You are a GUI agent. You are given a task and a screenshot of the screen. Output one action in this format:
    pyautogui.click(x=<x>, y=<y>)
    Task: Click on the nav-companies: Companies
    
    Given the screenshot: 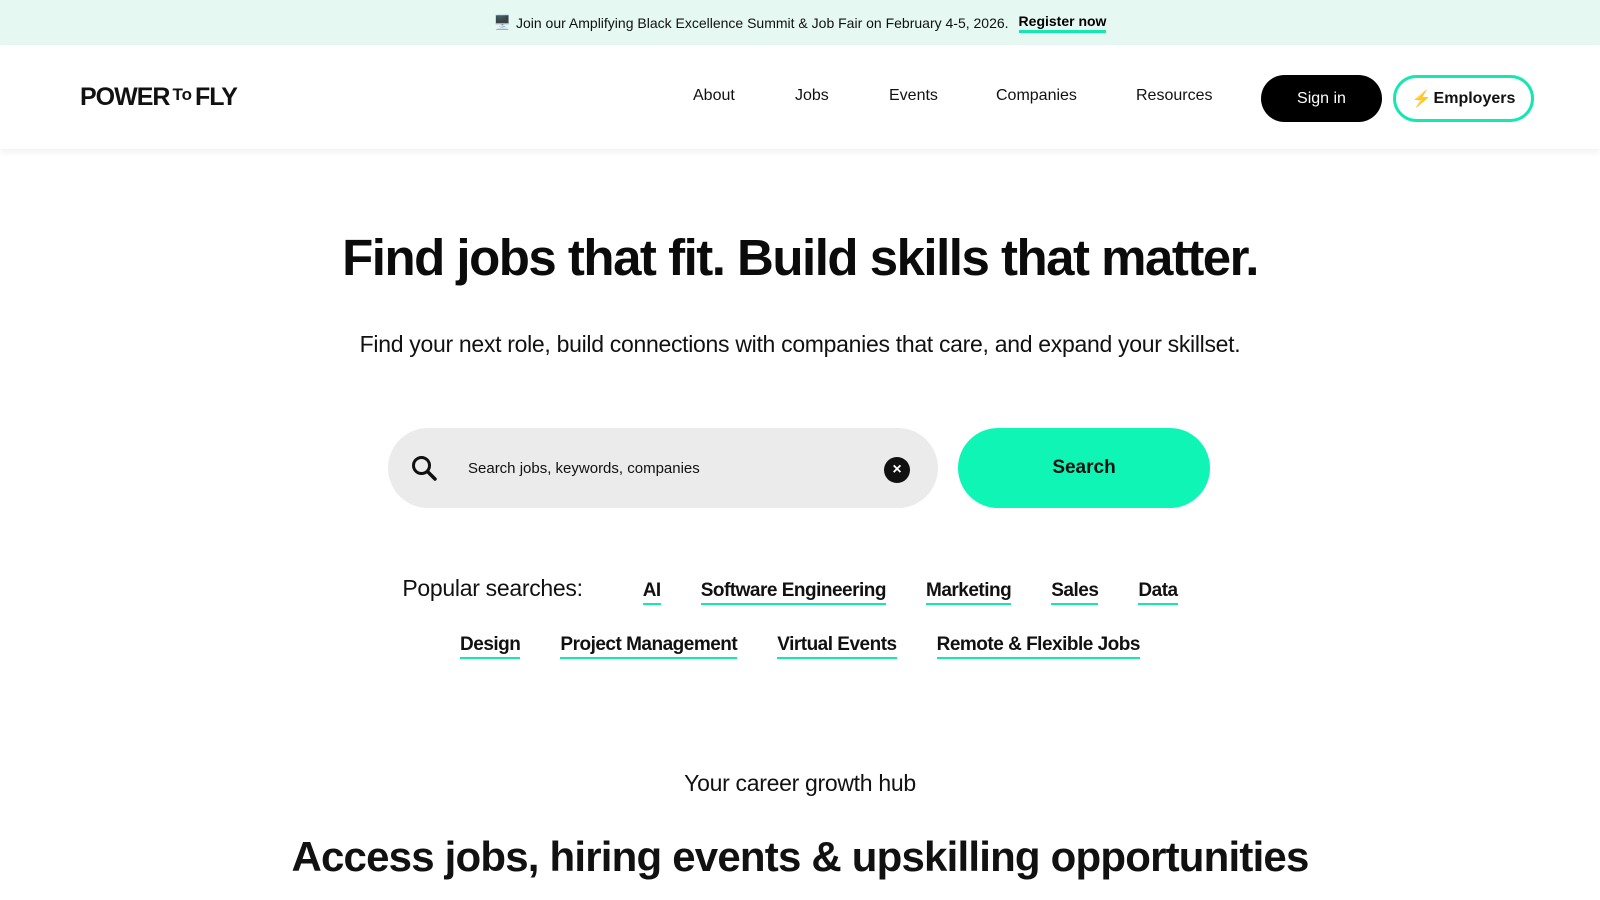 What is the action you would take?
    pyautogui.click(x=1036, y=96)
    